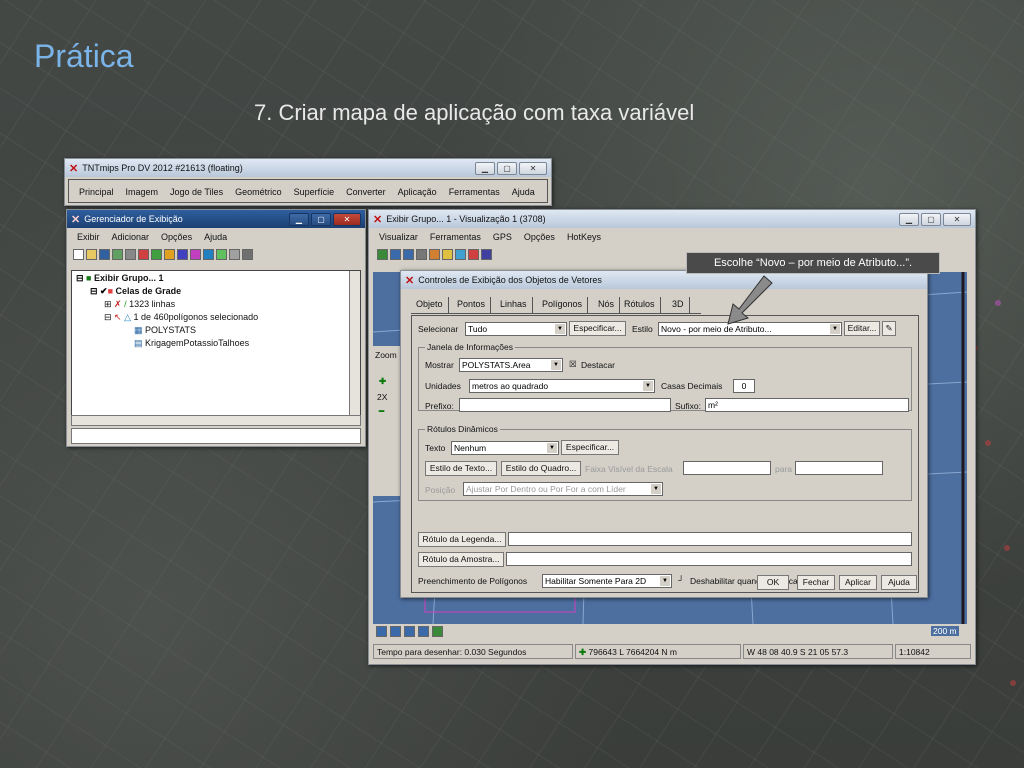 This screenshot has height=768, width=1024. Describe the element at coordinates (839, 468) in the screenshot. I see `scale-range-max-input` at that location.